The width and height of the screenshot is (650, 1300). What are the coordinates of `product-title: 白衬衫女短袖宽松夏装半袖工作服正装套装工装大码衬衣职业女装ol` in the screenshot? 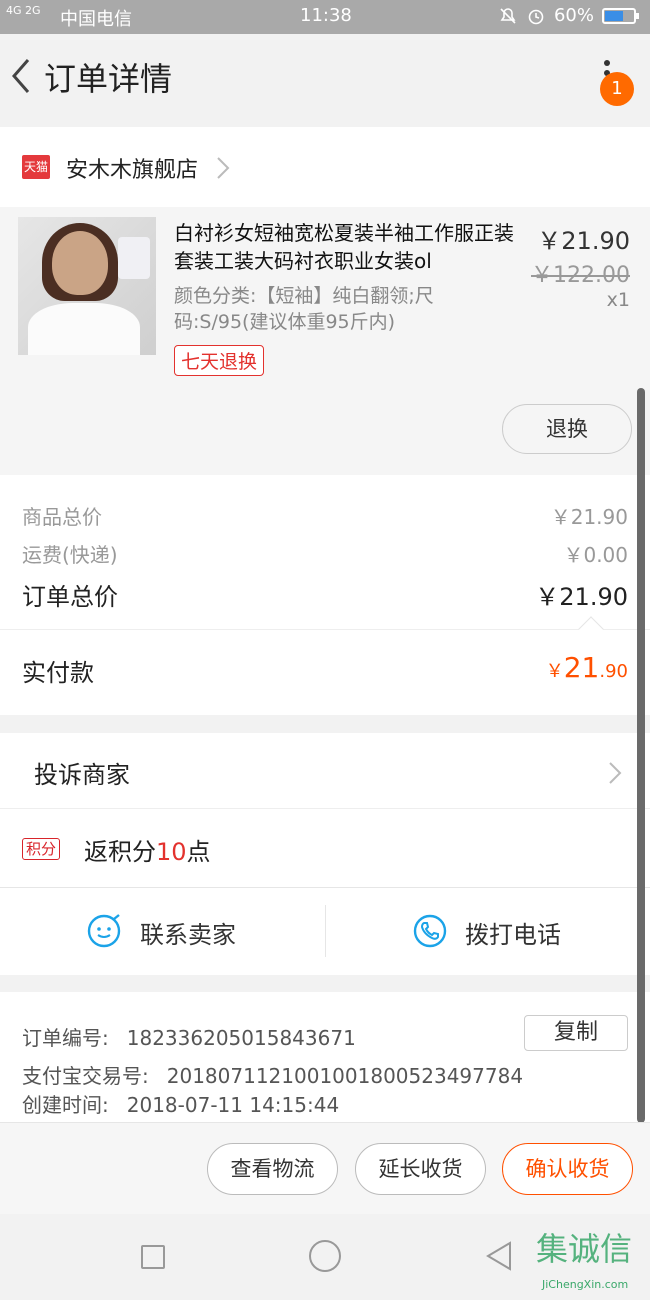 It's located at (352, 247).